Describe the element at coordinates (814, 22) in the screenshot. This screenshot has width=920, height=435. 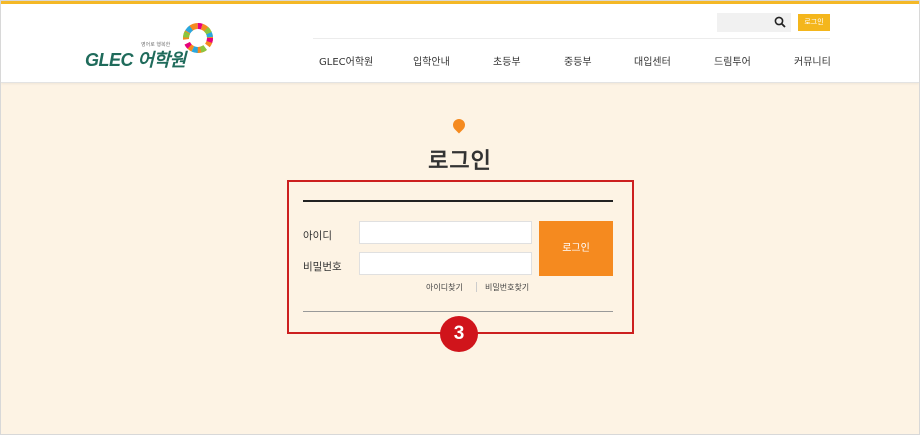
I see `header-login-button: 로그인` at that location.